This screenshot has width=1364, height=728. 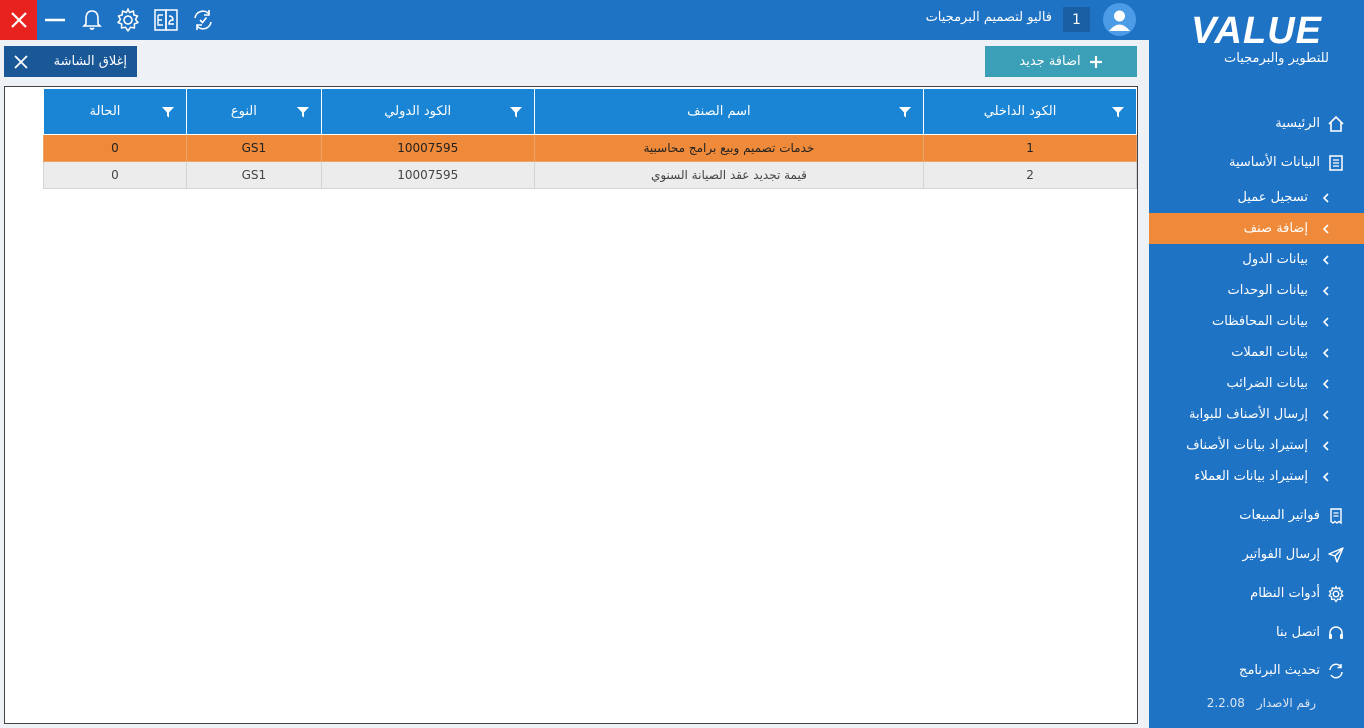 I want to click on user-avatar, so click(x=1119, y=19).